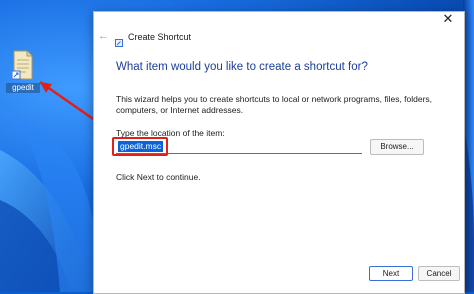  Describe the element at coordinates (160, 37) in the screenshot. I see `dialog-title: Create Shortcut` at that location.